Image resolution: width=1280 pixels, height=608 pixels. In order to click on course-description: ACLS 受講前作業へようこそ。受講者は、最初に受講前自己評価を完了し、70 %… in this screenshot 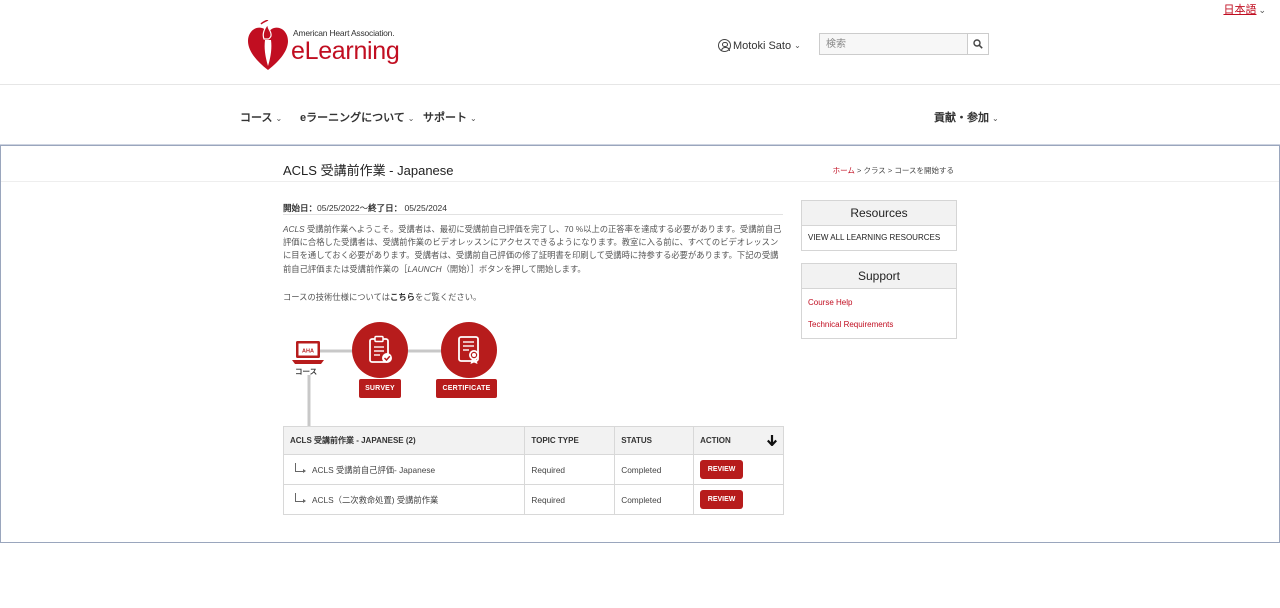, I will do `click(533, 249)`.